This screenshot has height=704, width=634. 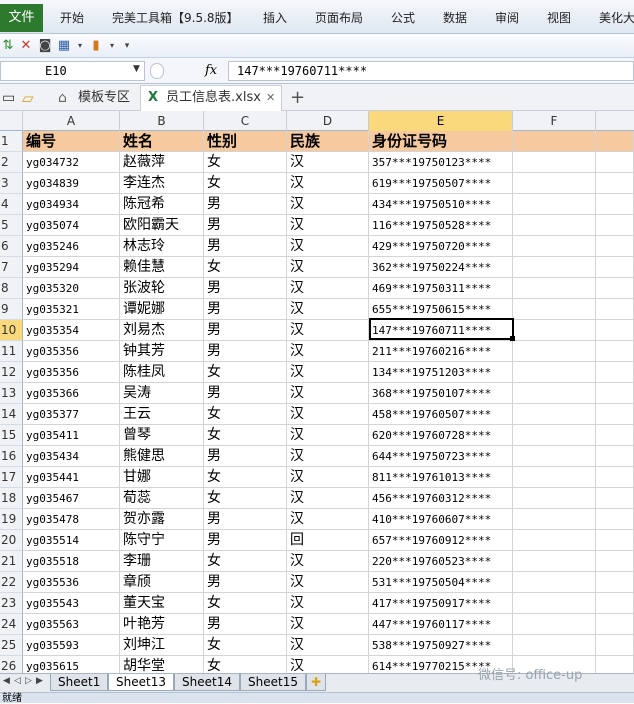 What do you see at coordinates (71, 456) in the screenshot?
I see `cell-id: yg035434` at bounding box center [71, 456].